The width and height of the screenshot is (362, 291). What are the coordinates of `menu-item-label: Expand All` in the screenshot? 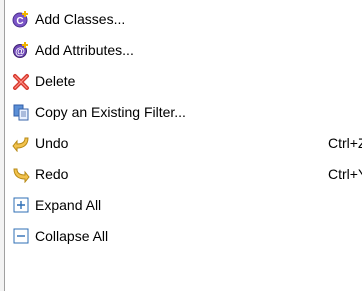 It's located at (68, 205).